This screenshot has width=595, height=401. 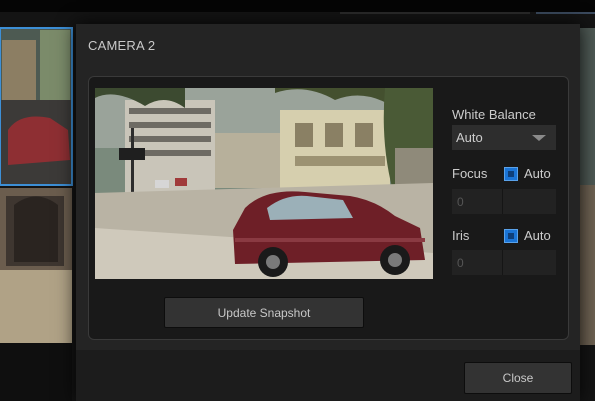 What do you see at coordinates (328, 375) in the screenshot?
I see `dialog-footer: Close` at bounding box center [328, 375].